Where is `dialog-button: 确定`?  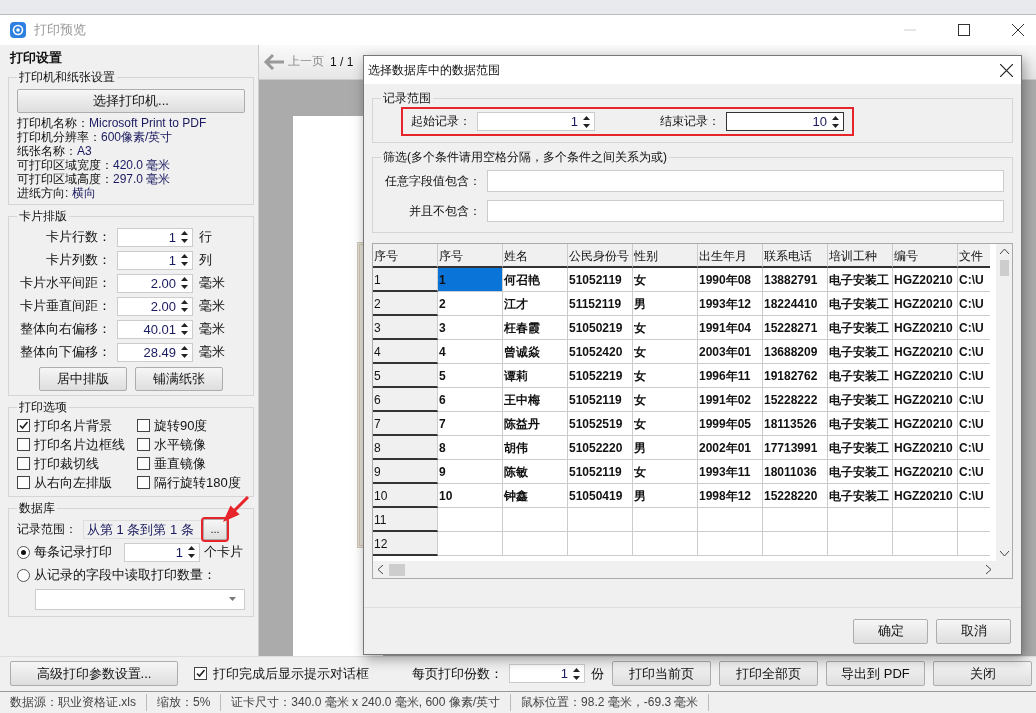
dialog-button: 确定 is located at coordinates (890, 631).